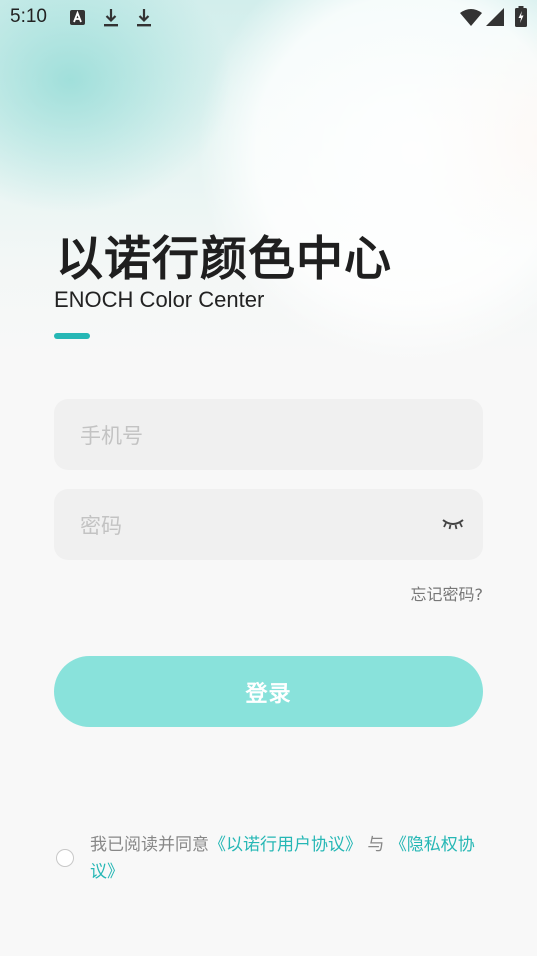  What do you see at coordinates (159, 299) in the screenshot?
I see `page-subtitle: ENOCH Color Center` at bounding box center [159, 299].